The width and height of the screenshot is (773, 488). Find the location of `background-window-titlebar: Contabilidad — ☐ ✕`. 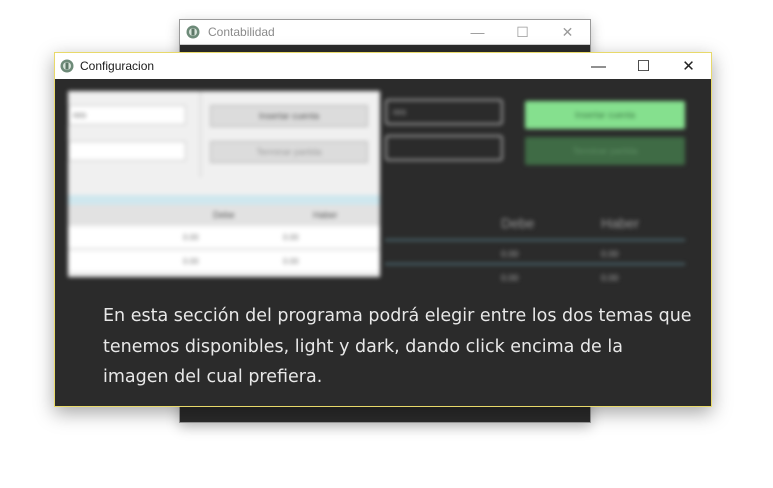

background-window-titlebar: Contabilidad — ☐ ✕ is located at coordinates (385, 32).